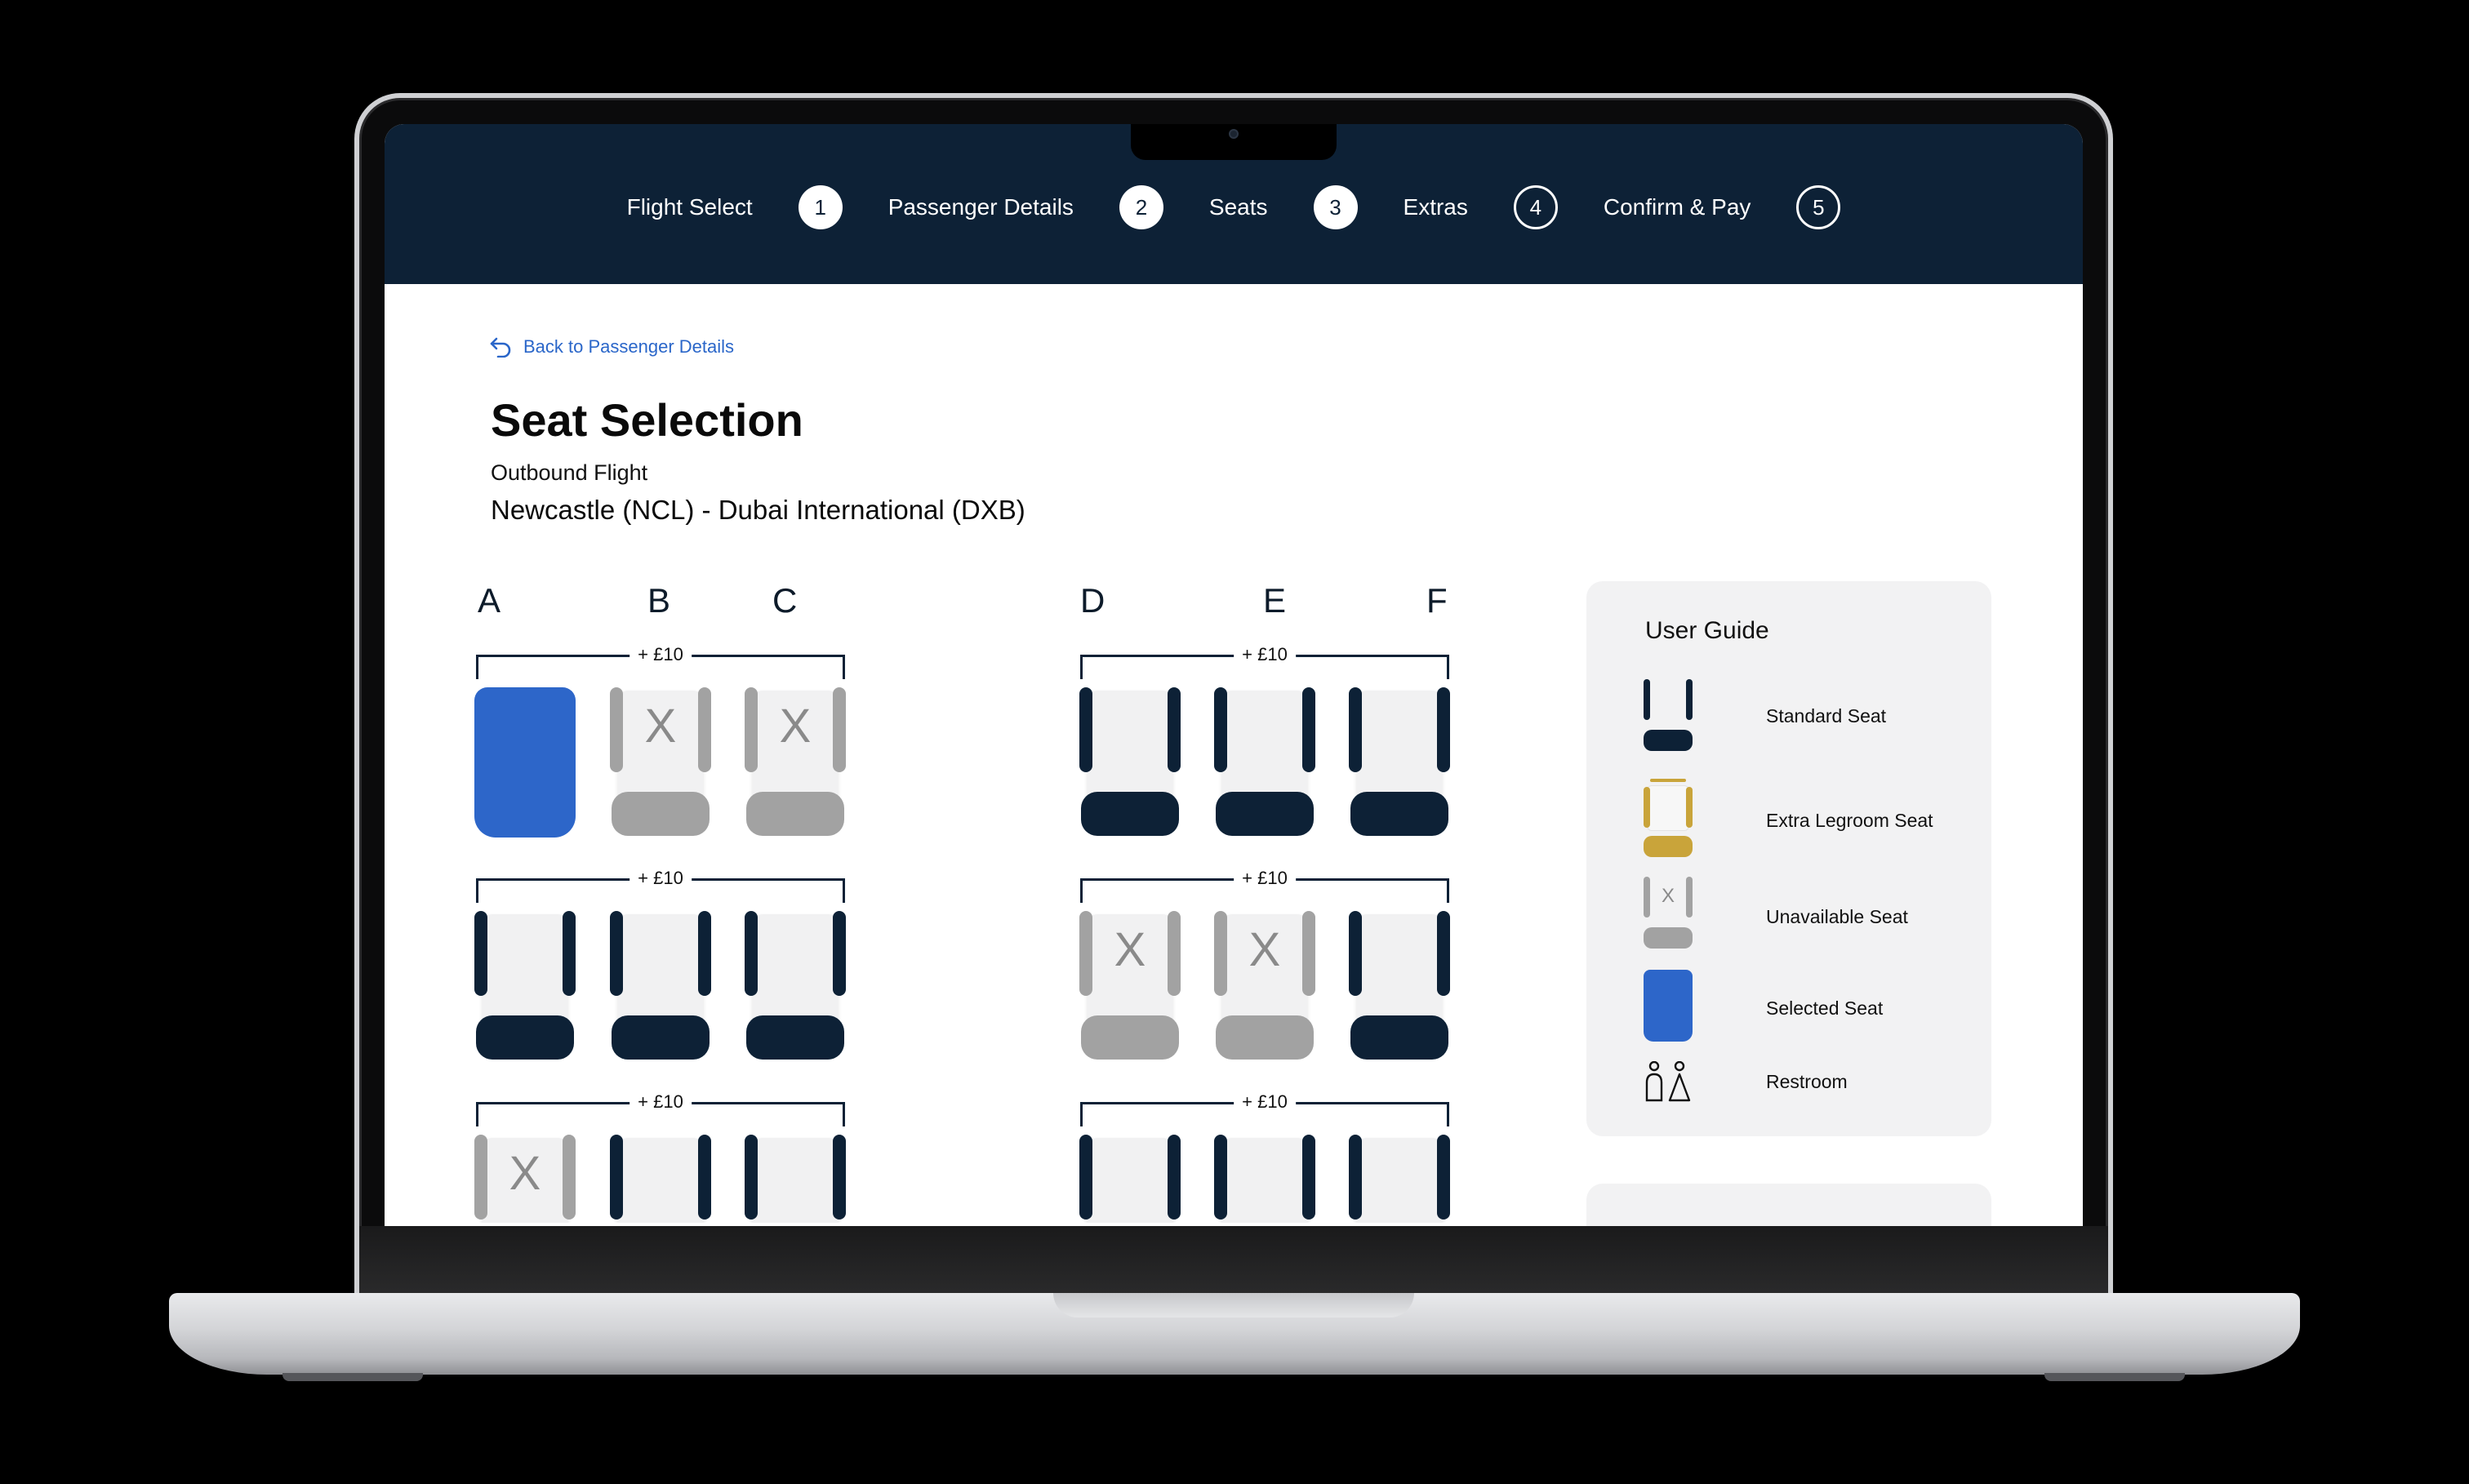 The image size is (2469, 1484). Describe the element at coordinates (1677, 207) in the screenshot. I see `step-label: Confirm & Pay` at that location.